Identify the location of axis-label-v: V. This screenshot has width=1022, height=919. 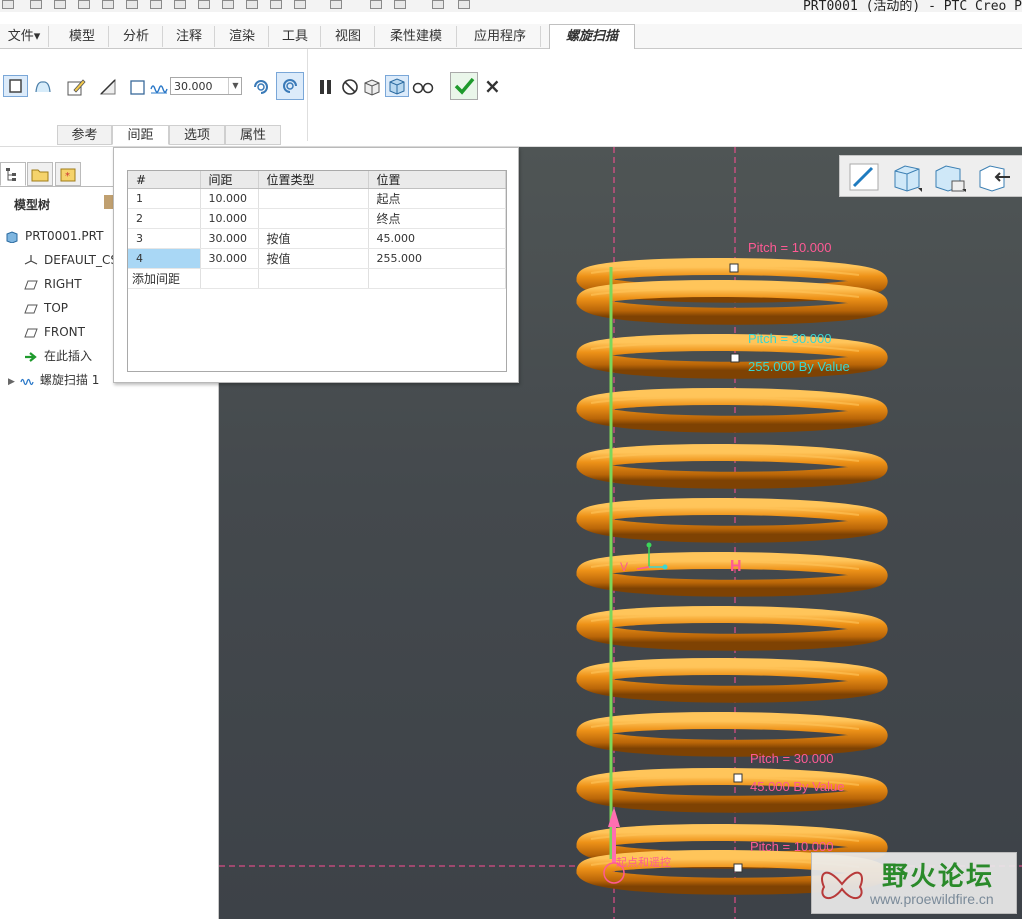
(624, 567).